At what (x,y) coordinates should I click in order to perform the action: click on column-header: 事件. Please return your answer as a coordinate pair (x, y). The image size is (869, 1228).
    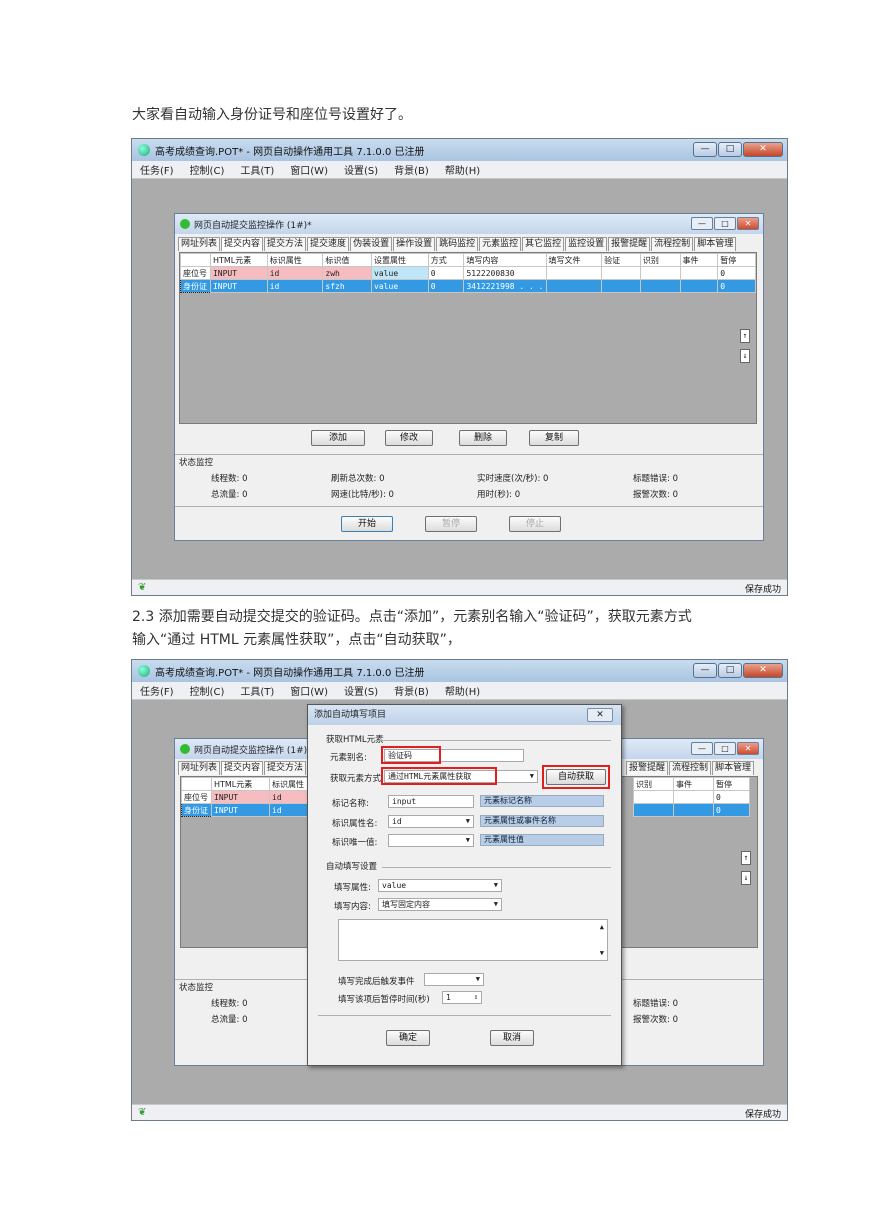
    Looking at the image, I should click on (699, 260).